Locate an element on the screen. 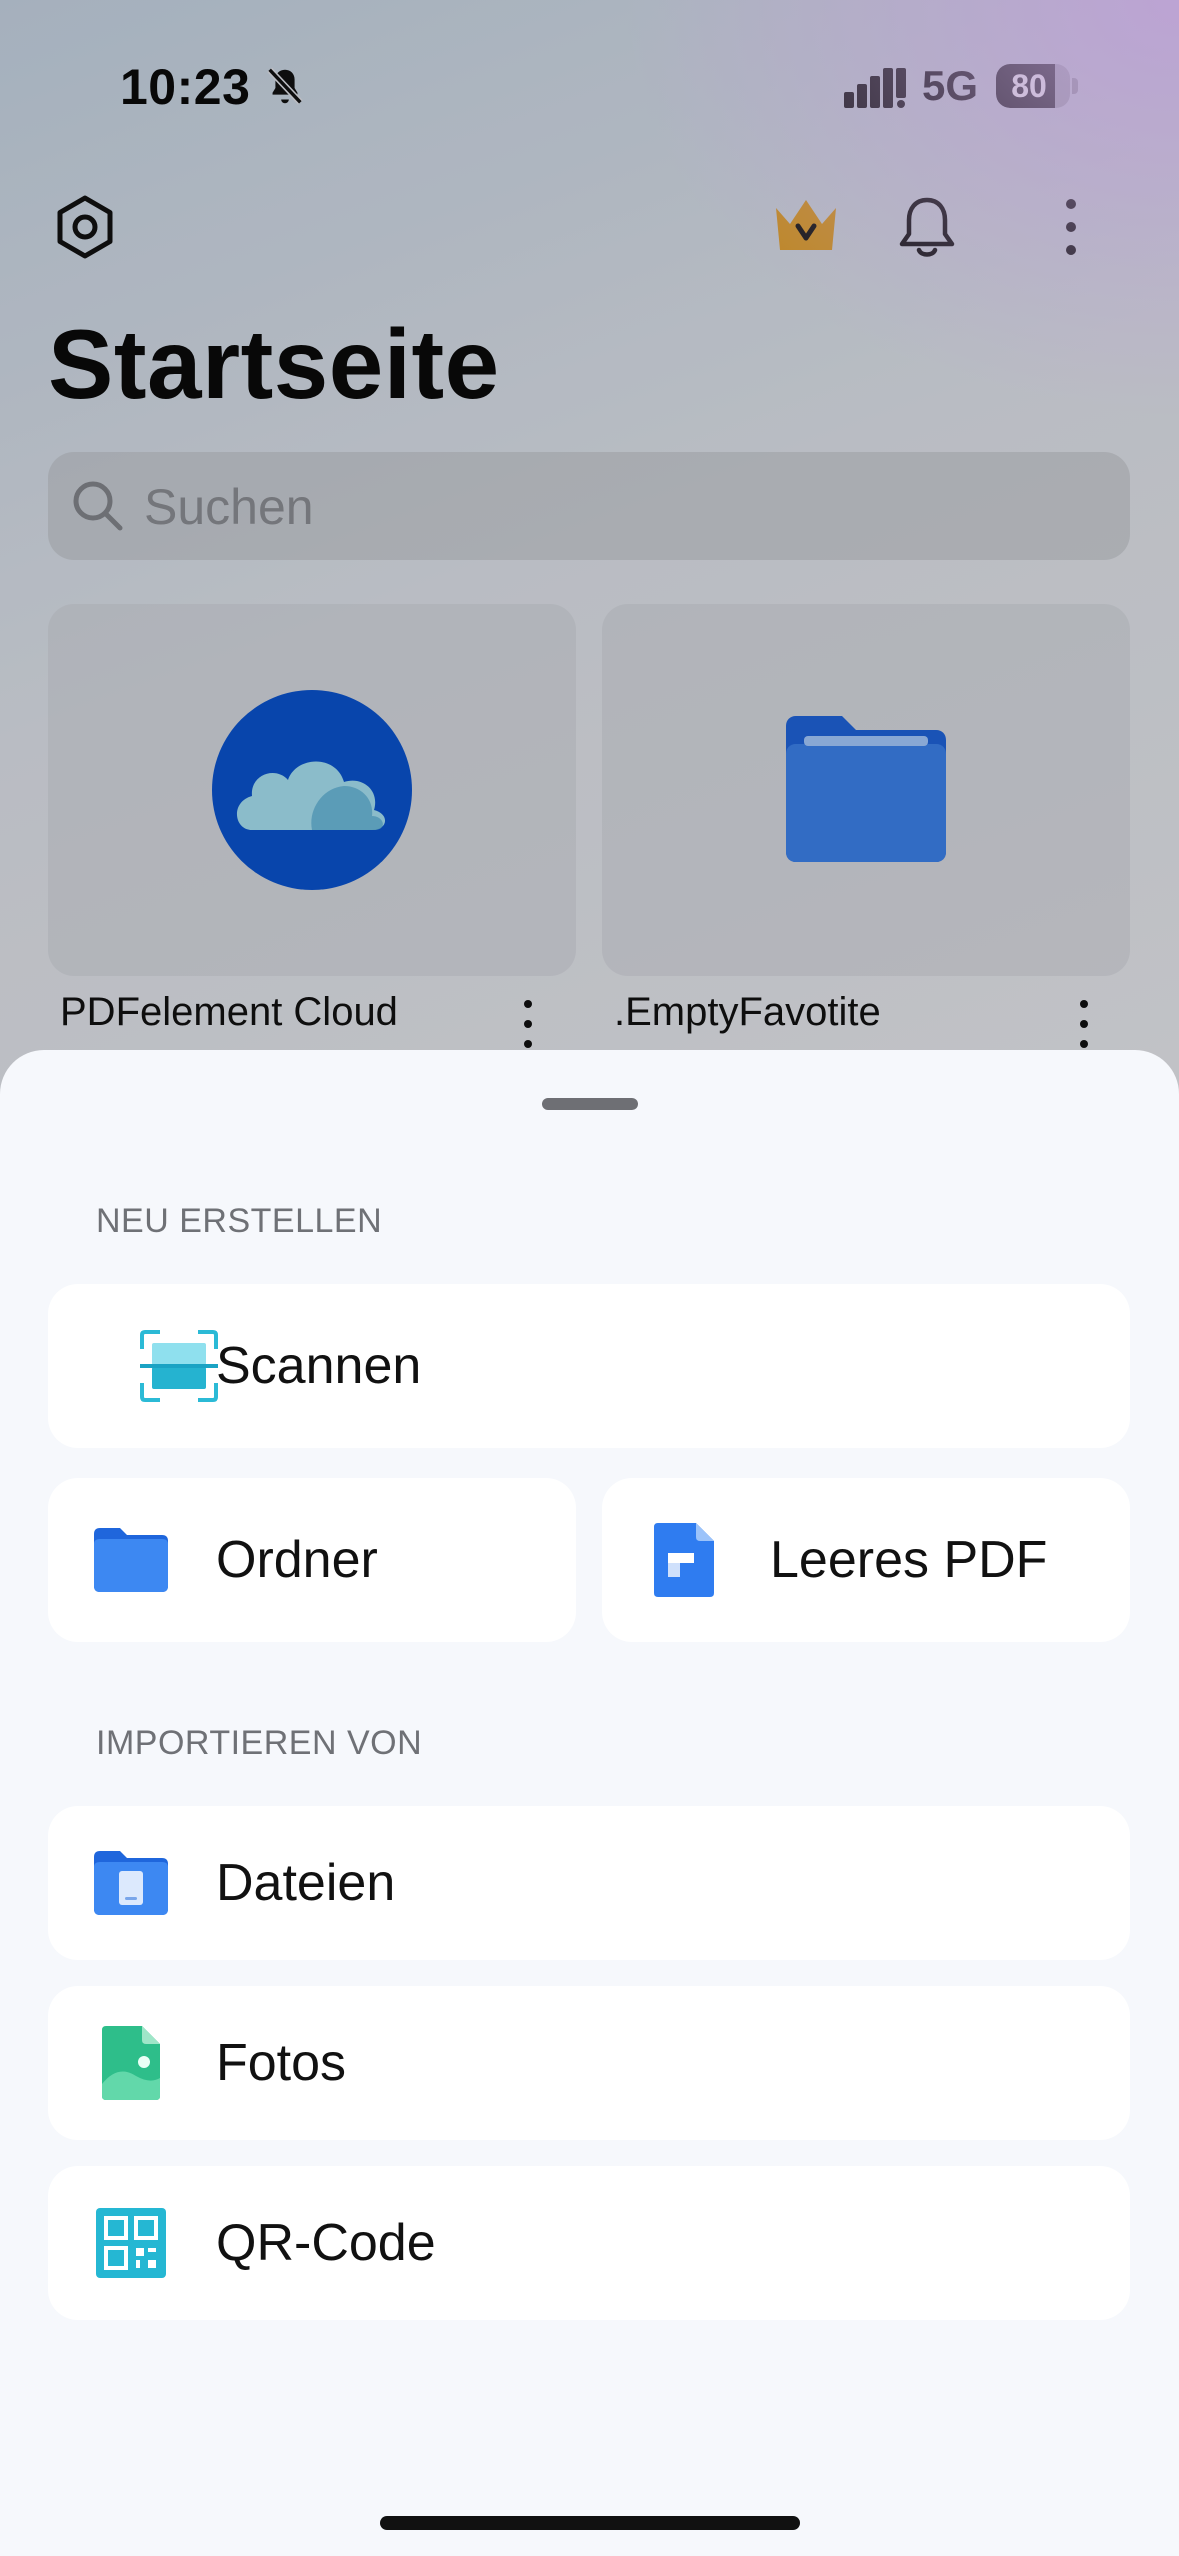 This screenshot has height=2556, width=1179. scan-button: Scannen is located at coordinates (589, 1366).